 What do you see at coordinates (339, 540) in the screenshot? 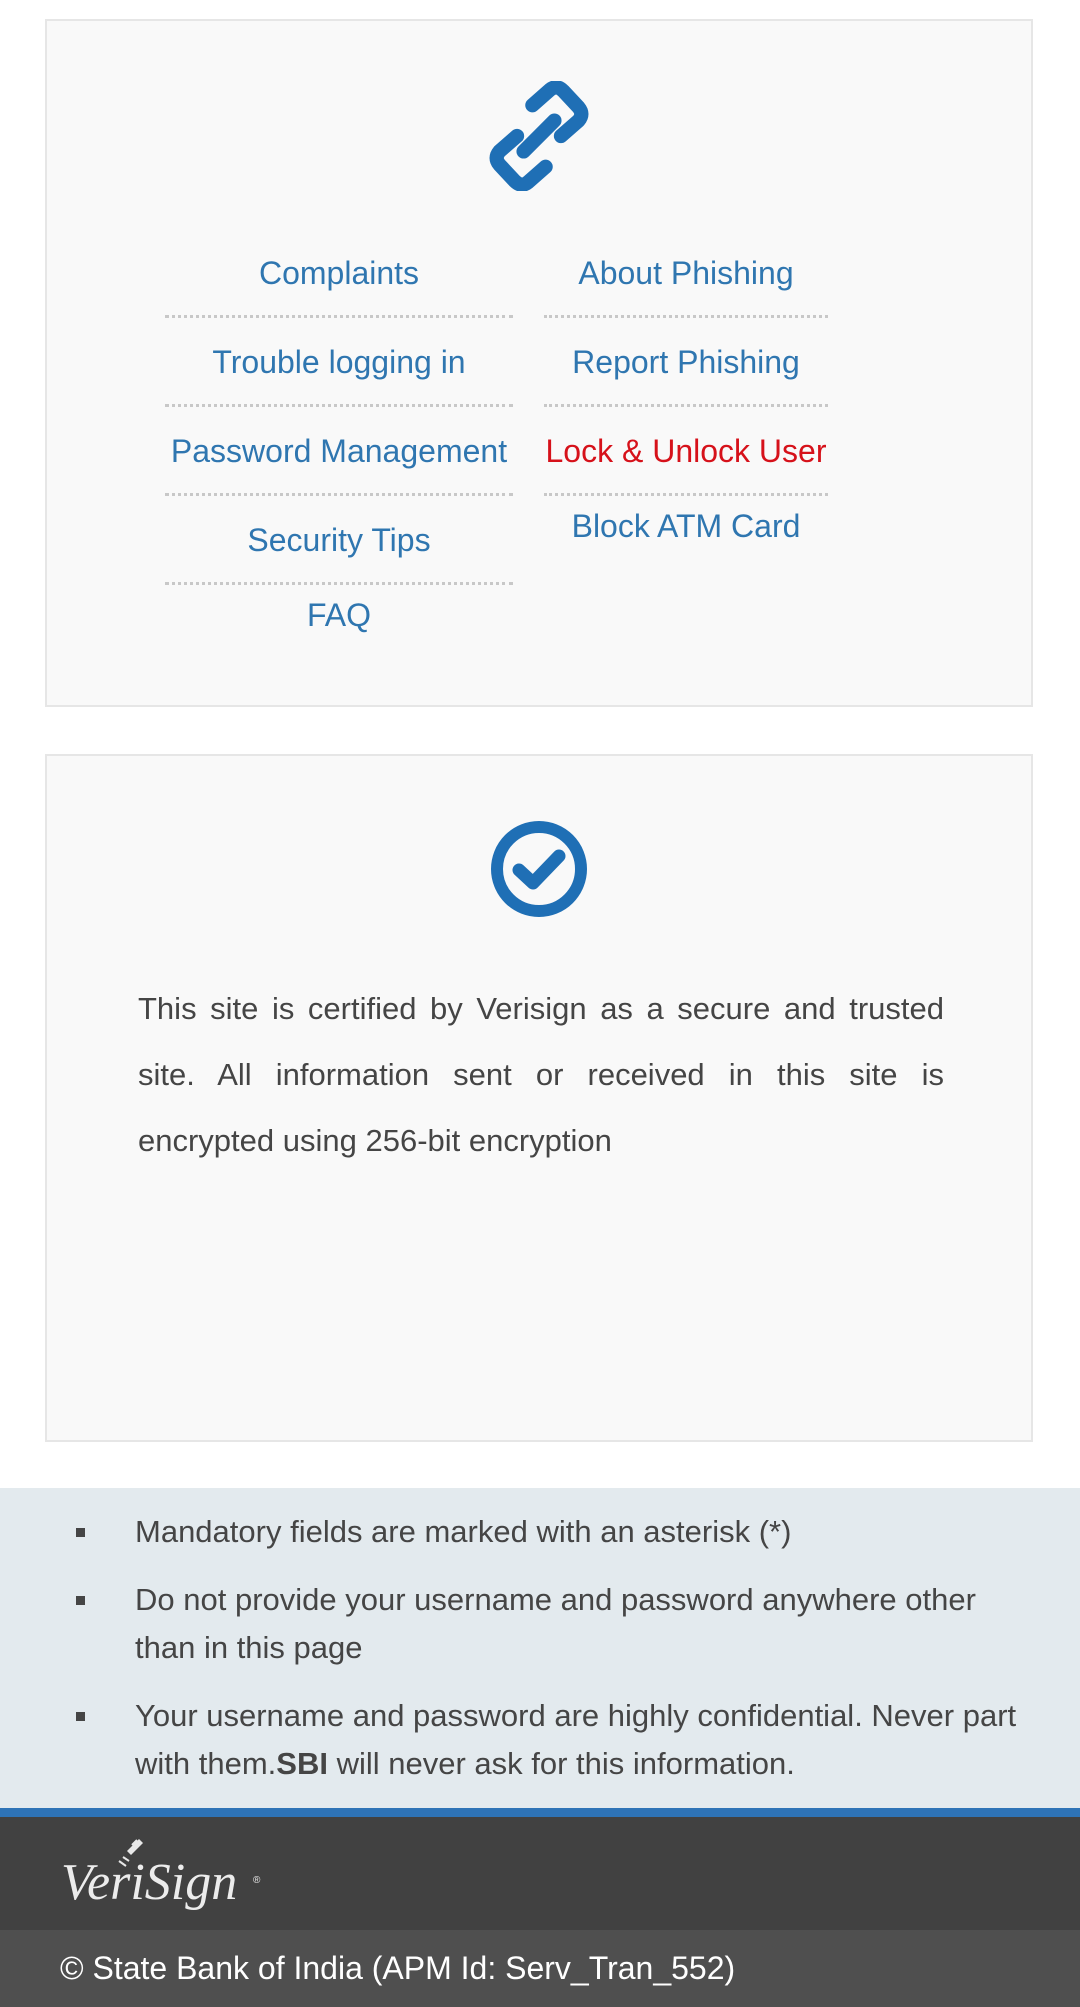
I see `link-security-tips: Security Tips` at bounding box center [339, 540].